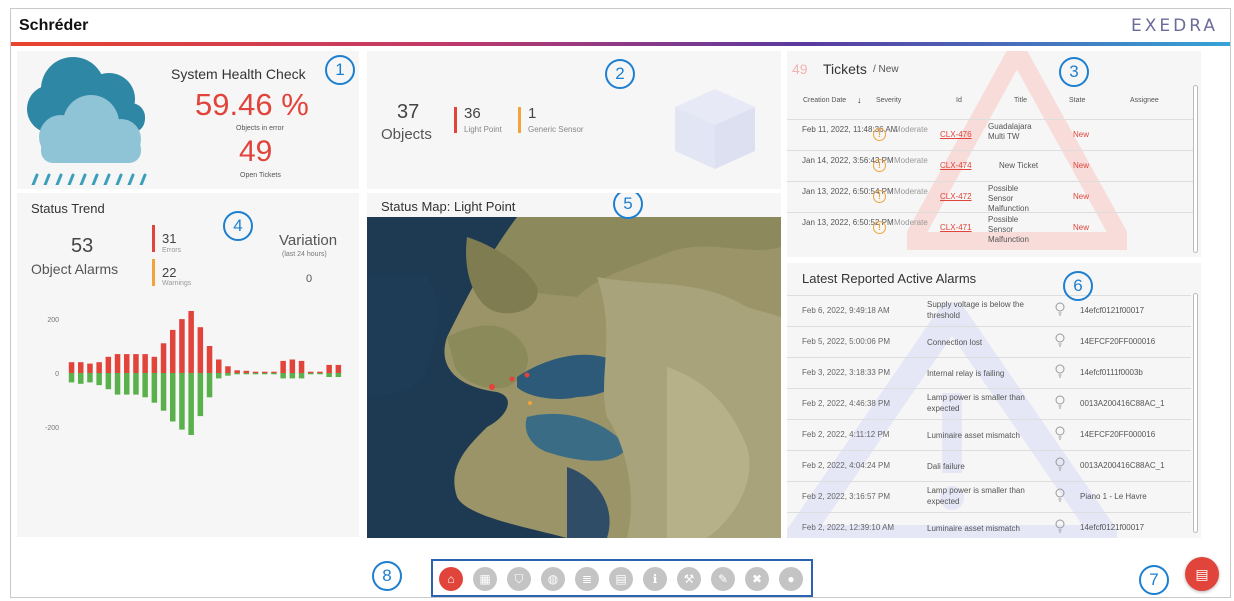 The image size is (1234, 601). I want to click on ticket-id-link: CLX-471, so click(956, 227).